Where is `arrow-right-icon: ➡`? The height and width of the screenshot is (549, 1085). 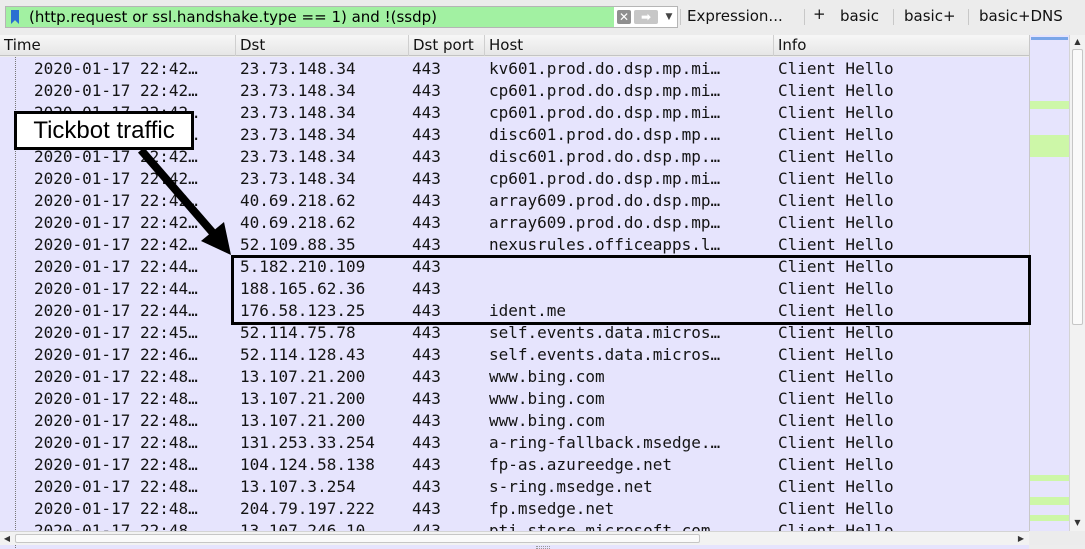
arrow-right-icon: ➡ is located at coordinates (646, 17).